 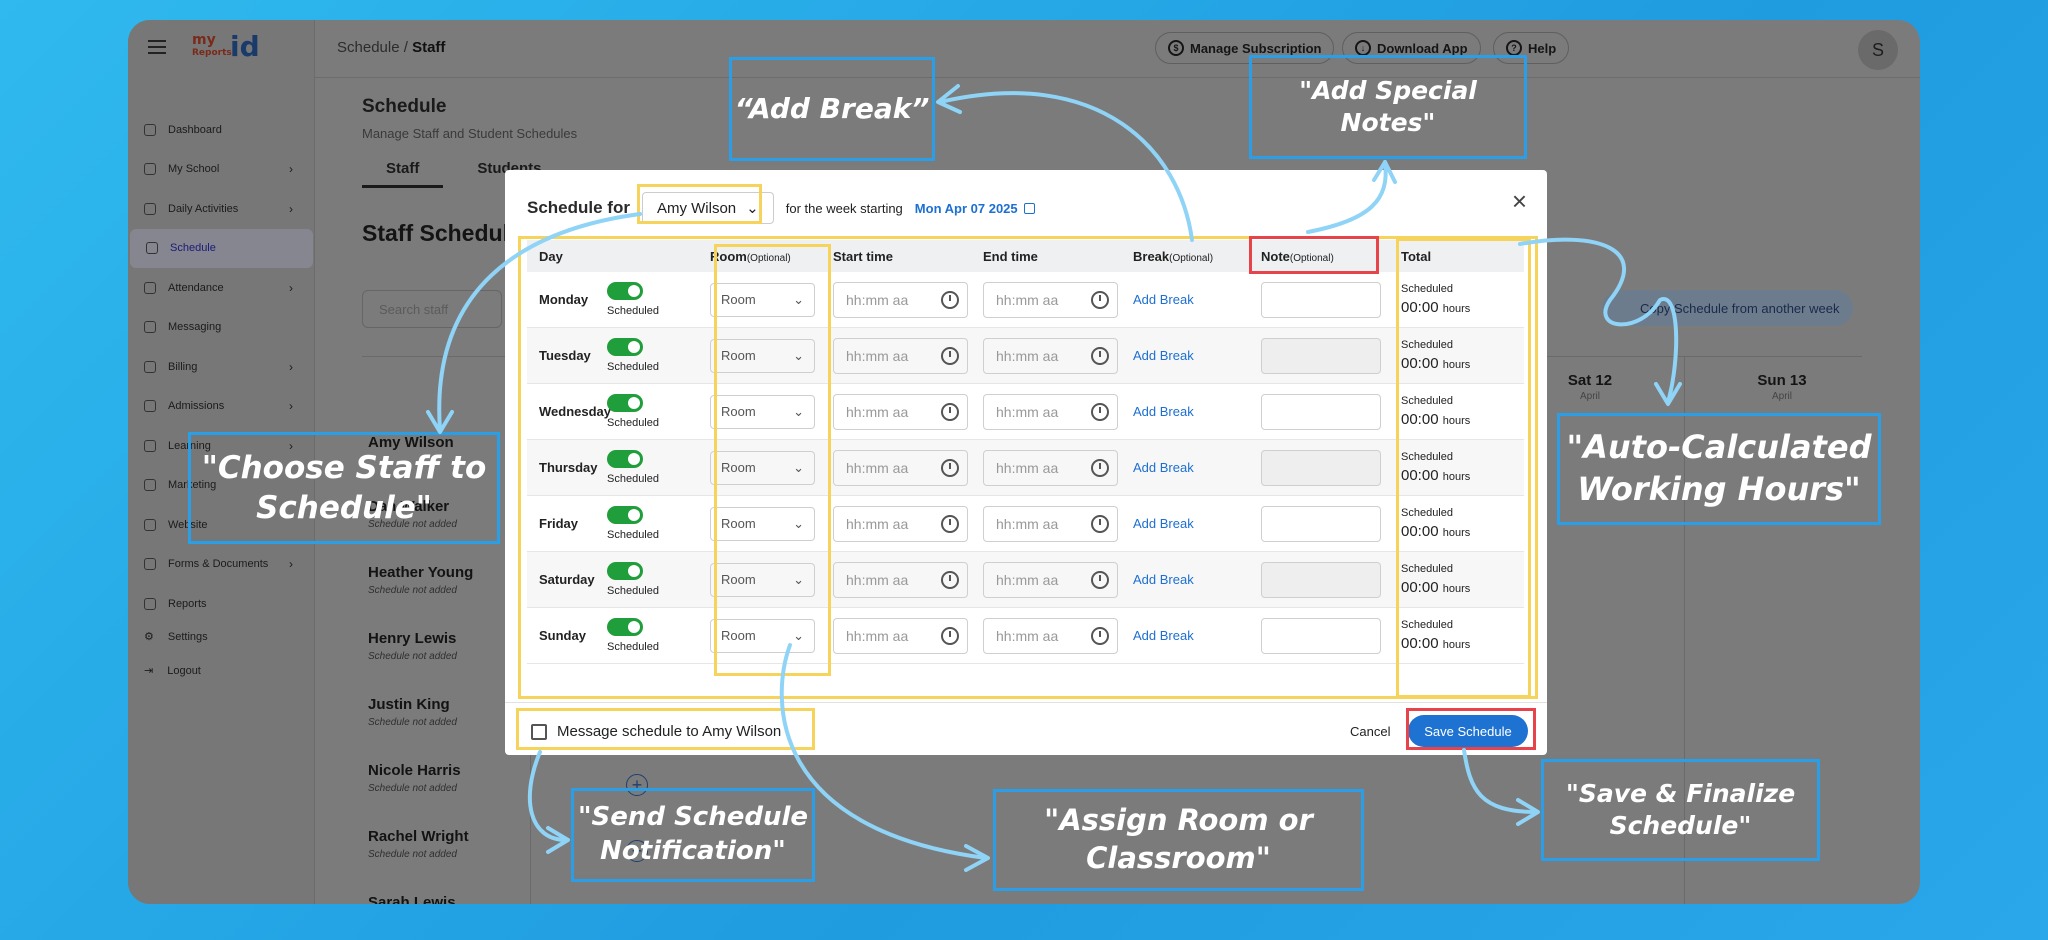 What do you see at coordinates (1347, 197) in the screenshot?
I see `arrow-special-notes` at bounding box center [1347, 197].